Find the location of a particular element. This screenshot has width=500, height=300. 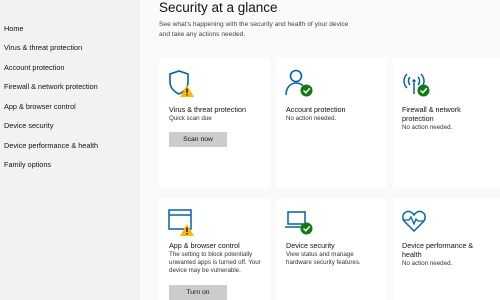

heart-pulse-icon is located at coordinates (414, 221).